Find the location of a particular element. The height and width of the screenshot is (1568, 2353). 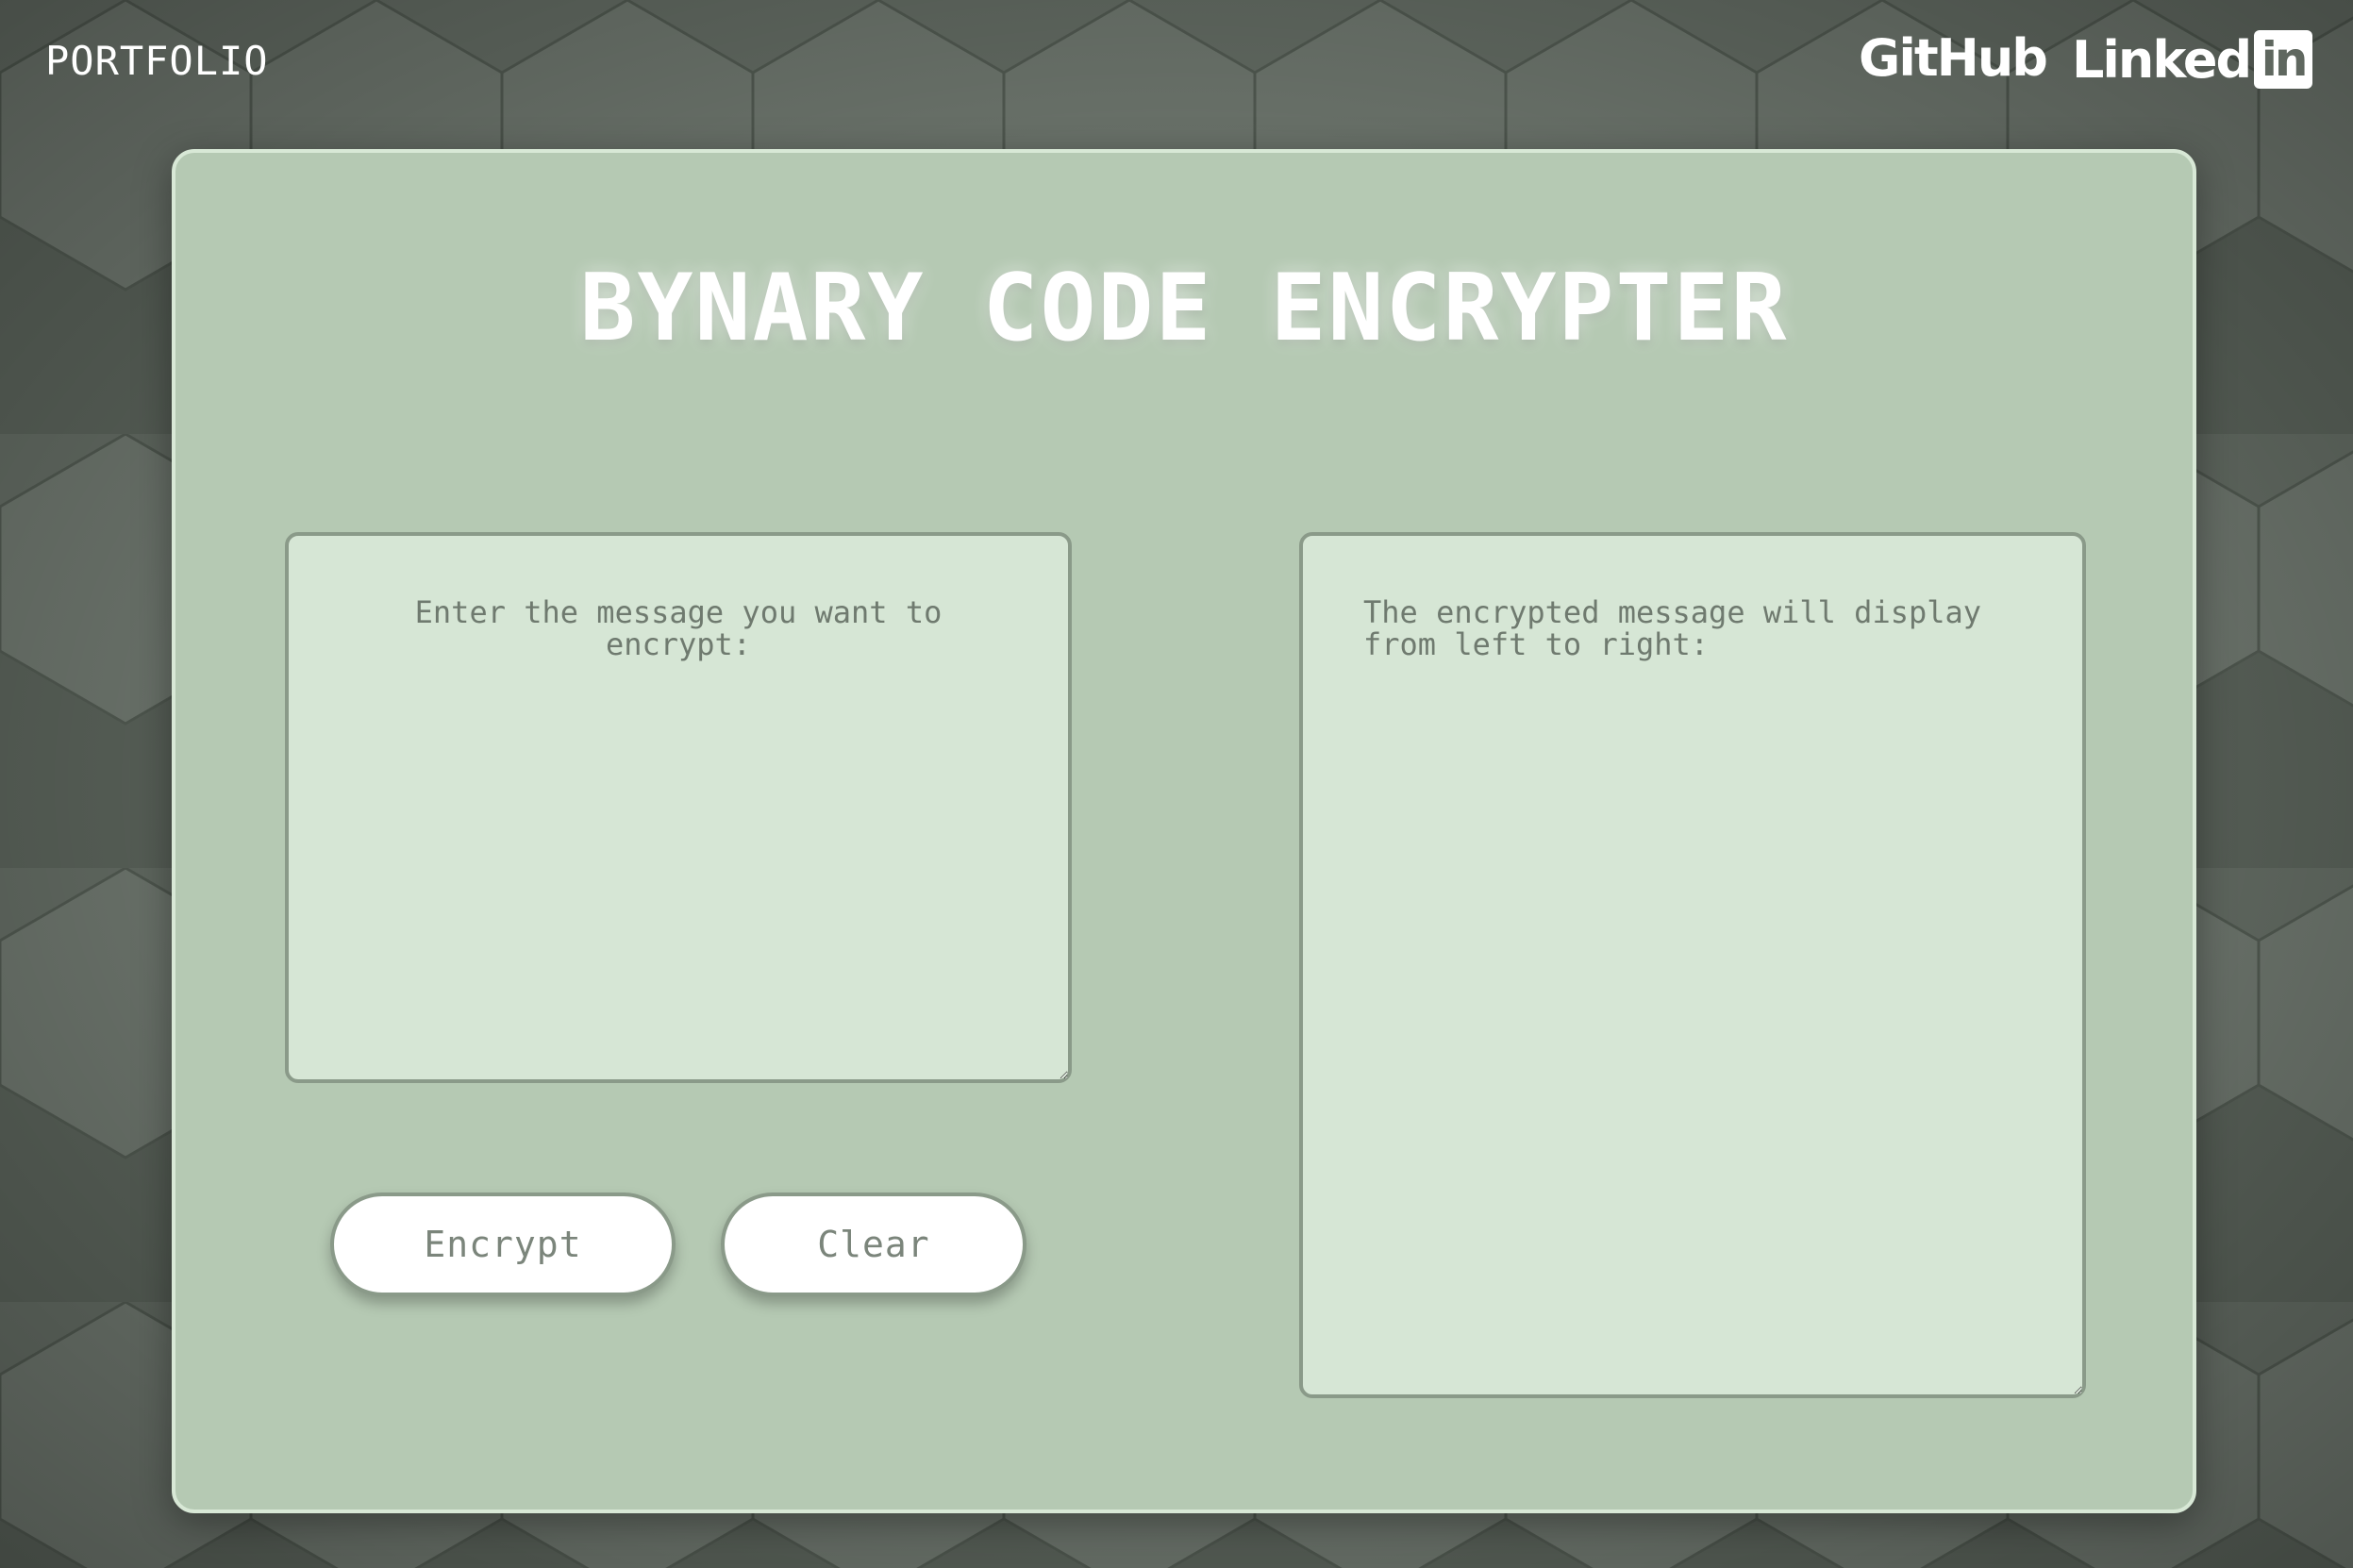

clear-button: Clear is located at coordinates (873, 1244).